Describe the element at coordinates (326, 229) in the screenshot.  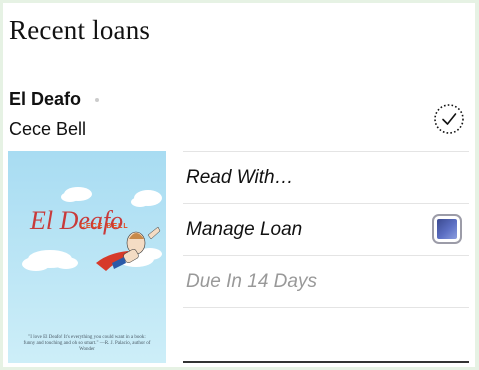
I see `manage-loan-menu-item: Manage Loan` at that location.